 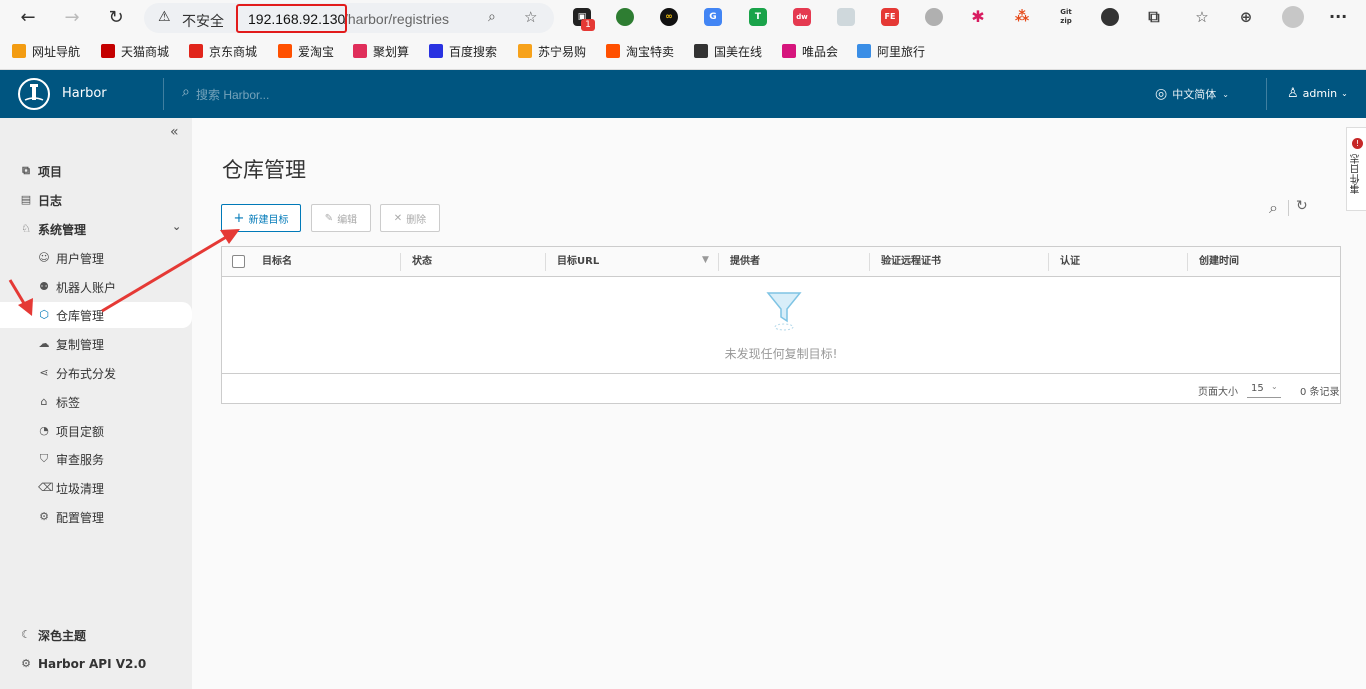 What do you see at coordinates (238, 261) in the screenshot?
I see `select-all-checkbox` at bounding box center [238, 261].